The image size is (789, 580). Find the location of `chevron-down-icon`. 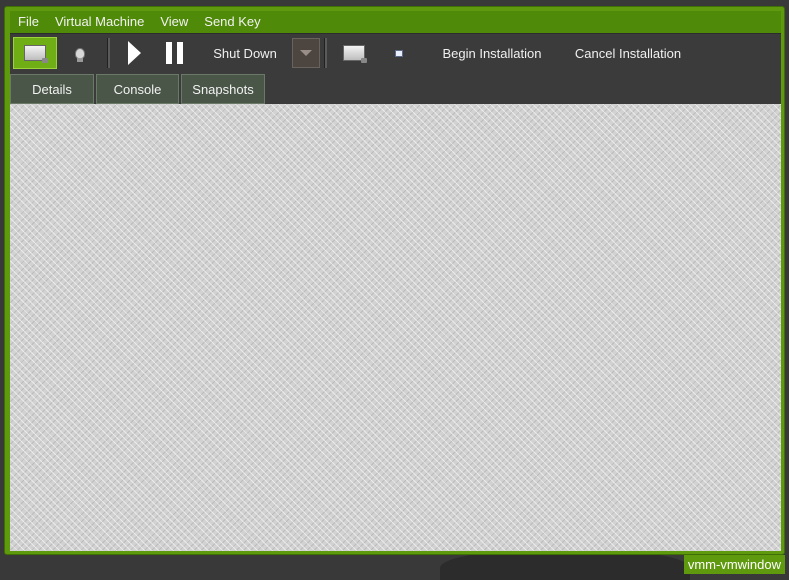

chevron-down-icon is located at coordinates (306, 53).